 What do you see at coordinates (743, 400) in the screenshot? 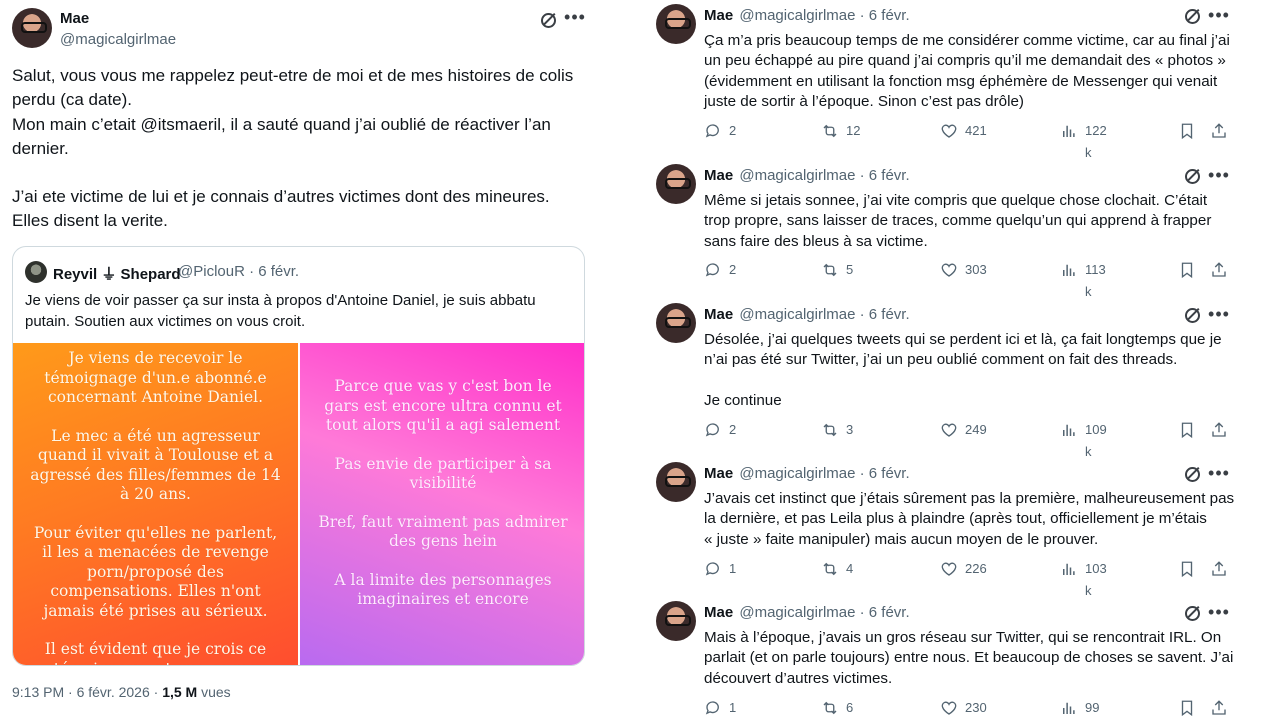
I see `tweet-line: Je continue` at bounding box center [743, 400].